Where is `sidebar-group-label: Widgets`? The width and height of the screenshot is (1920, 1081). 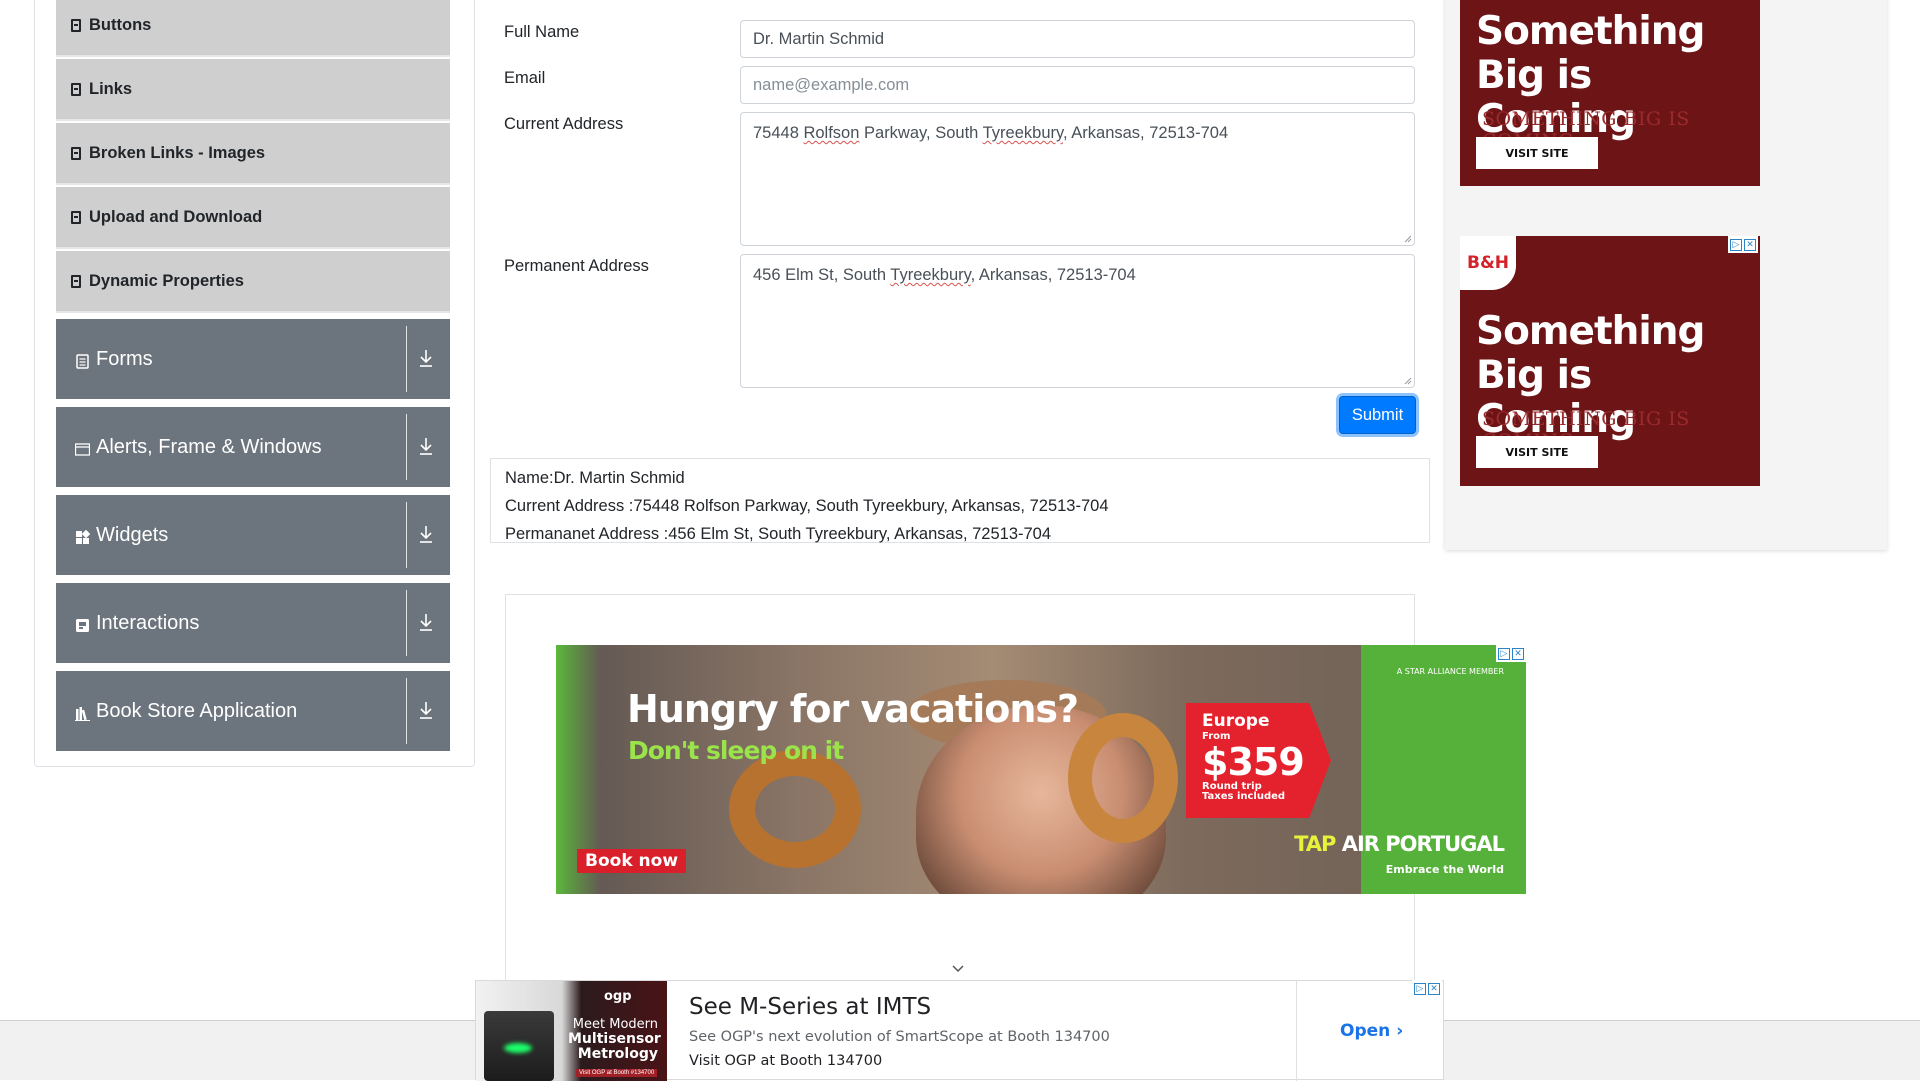 sidebar-group-label: Widgets is located at coordinates (132, 534).